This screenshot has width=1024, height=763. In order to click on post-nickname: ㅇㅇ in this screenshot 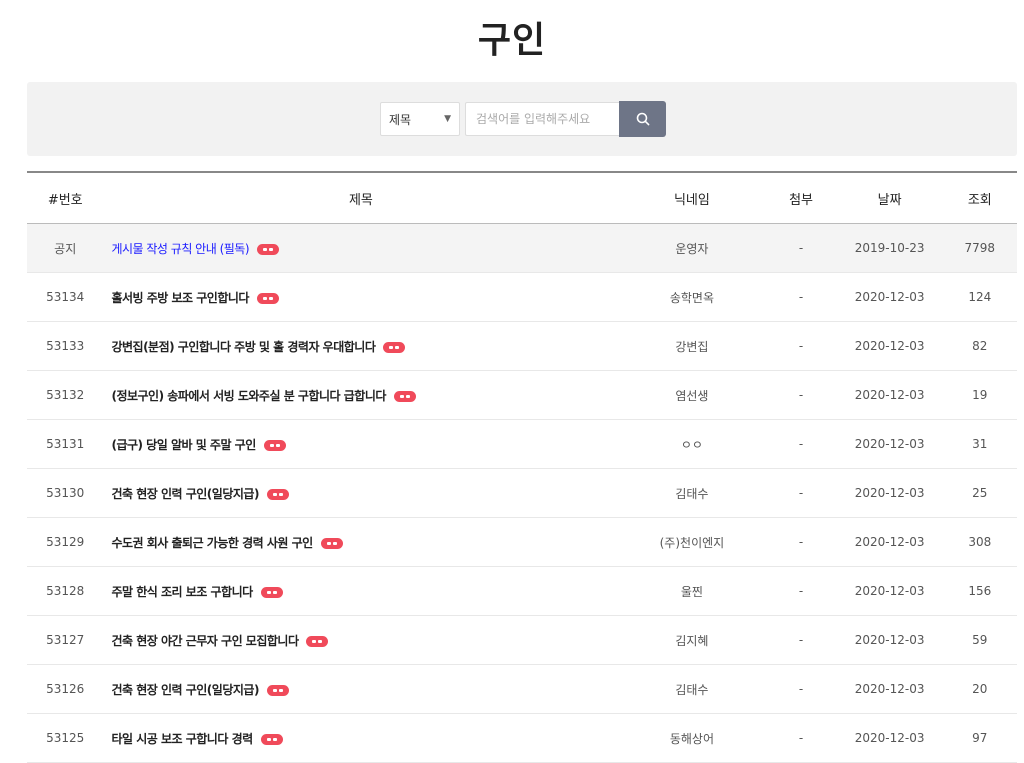, I will do `click(692, 444)`.